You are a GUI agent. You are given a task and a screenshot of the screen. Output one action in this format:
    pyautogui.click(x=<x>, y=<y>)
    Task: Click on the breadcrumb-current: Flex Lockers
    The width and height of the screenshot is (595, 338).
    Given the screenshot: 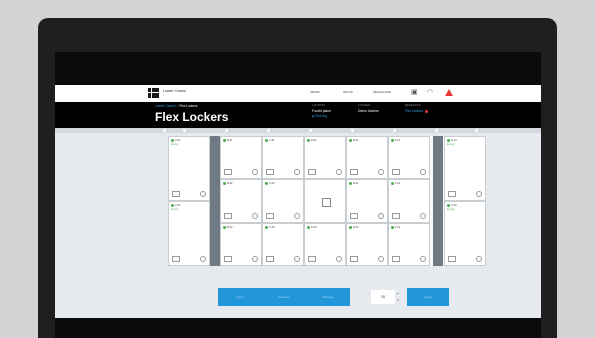 What is the action you would take?
    pyautogui.click(x=188, y=106)
    